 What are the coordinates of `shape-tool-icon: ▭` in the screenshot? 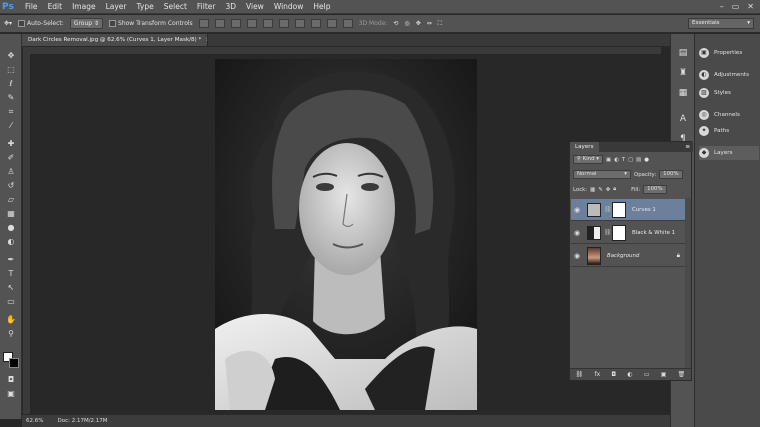 It's located at (11, 301).